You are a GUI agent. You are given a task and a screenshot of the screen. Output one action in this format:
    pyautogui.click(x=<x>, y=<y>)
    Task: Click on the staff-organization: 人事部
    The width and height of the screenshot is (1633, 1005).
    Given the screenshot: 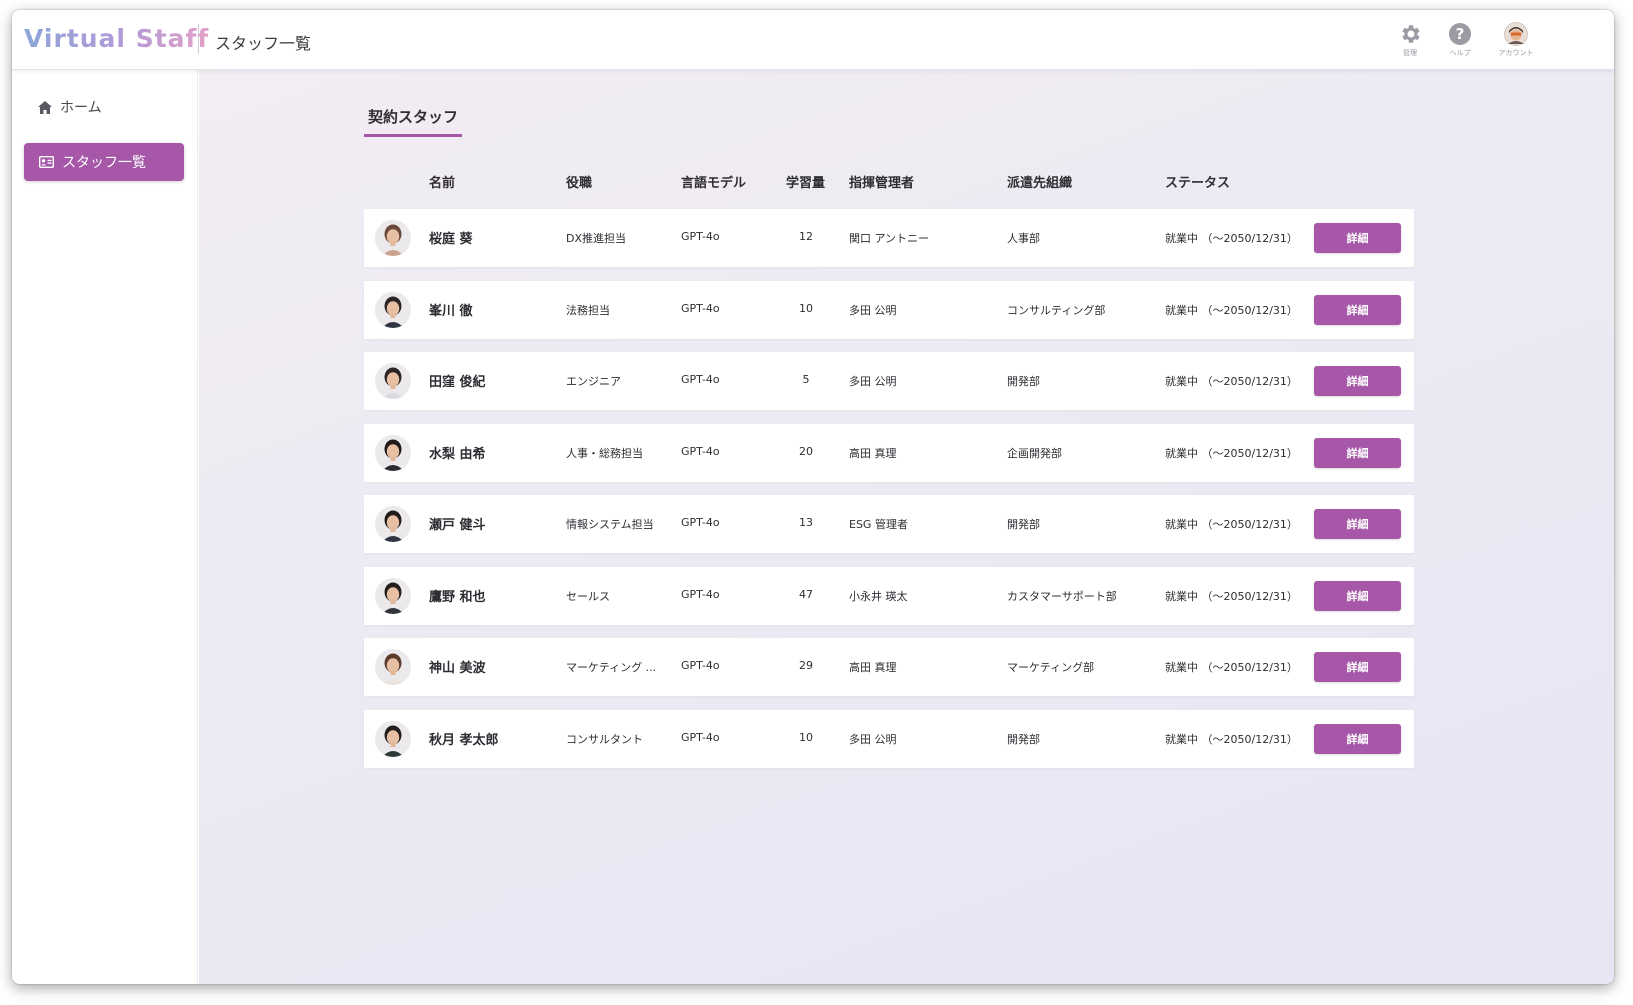 What is the action you would take?
    pyautogui.click(x=1023, y=238)
    